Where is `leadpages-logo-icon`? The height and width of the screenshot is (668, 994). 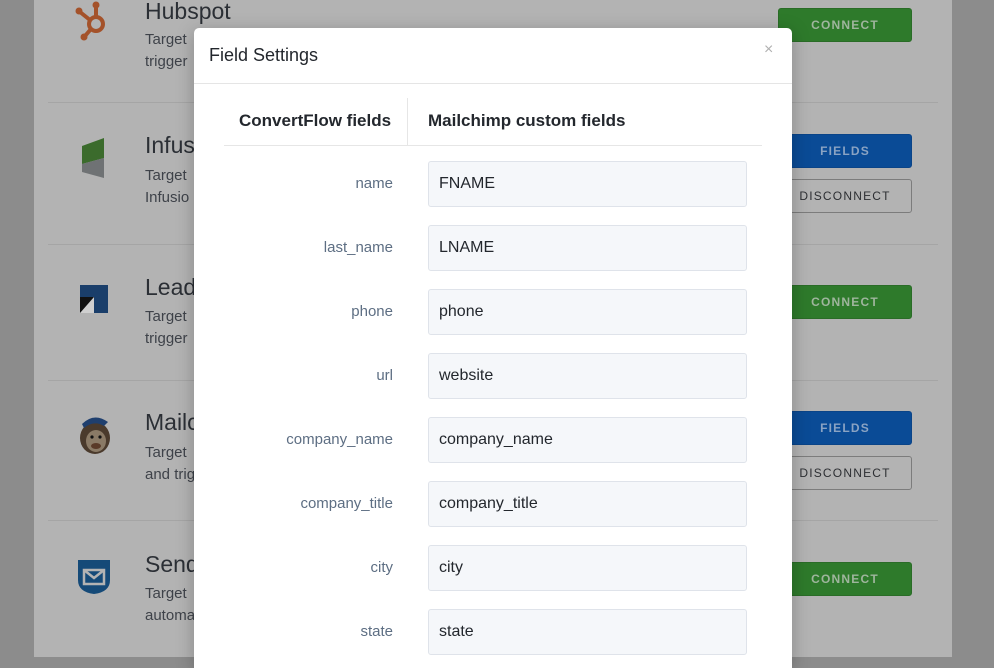
leadpages-logo-icon is located at coordinates (94, 303).